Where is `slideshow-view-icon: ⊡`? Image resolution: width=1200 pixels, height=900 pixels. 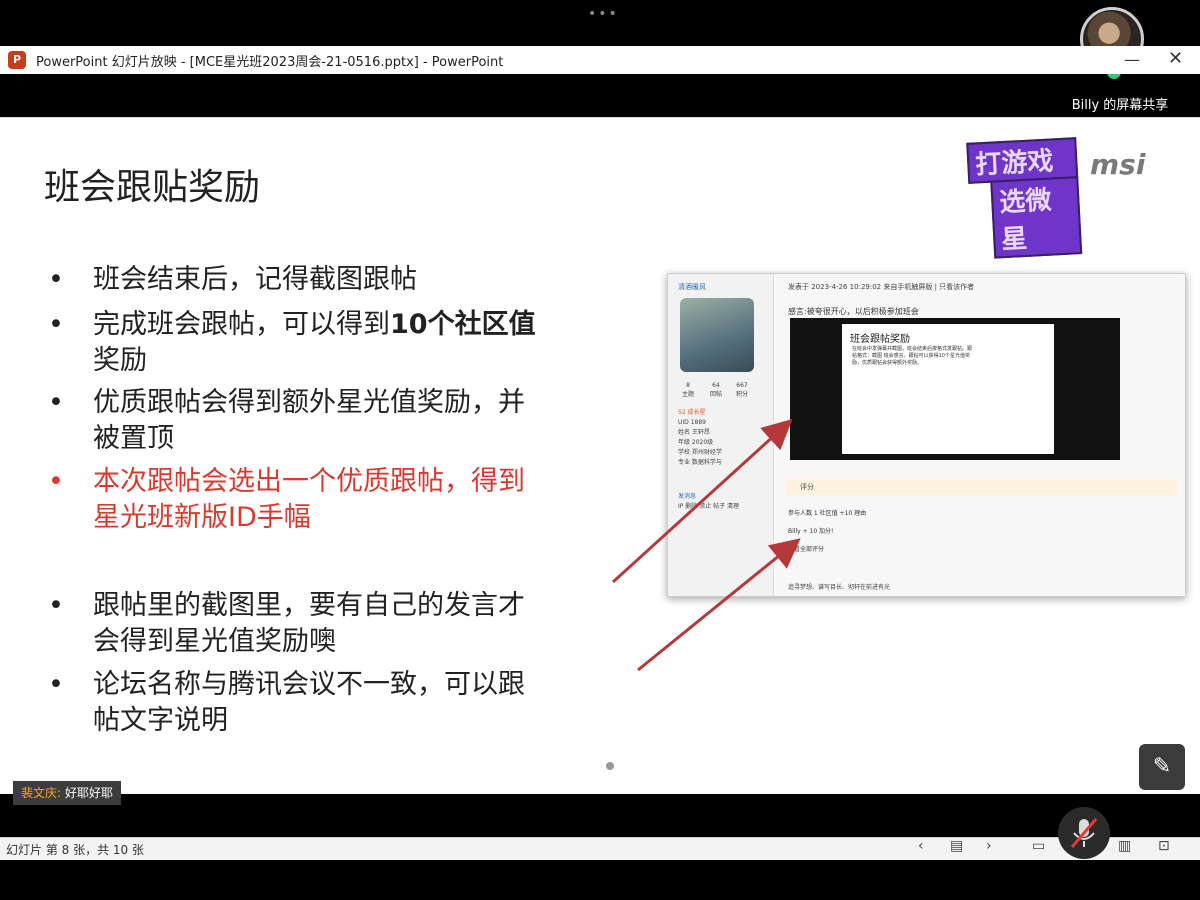 slideshow-view-icon: ⊡ is located at coordinates (1164, 846).